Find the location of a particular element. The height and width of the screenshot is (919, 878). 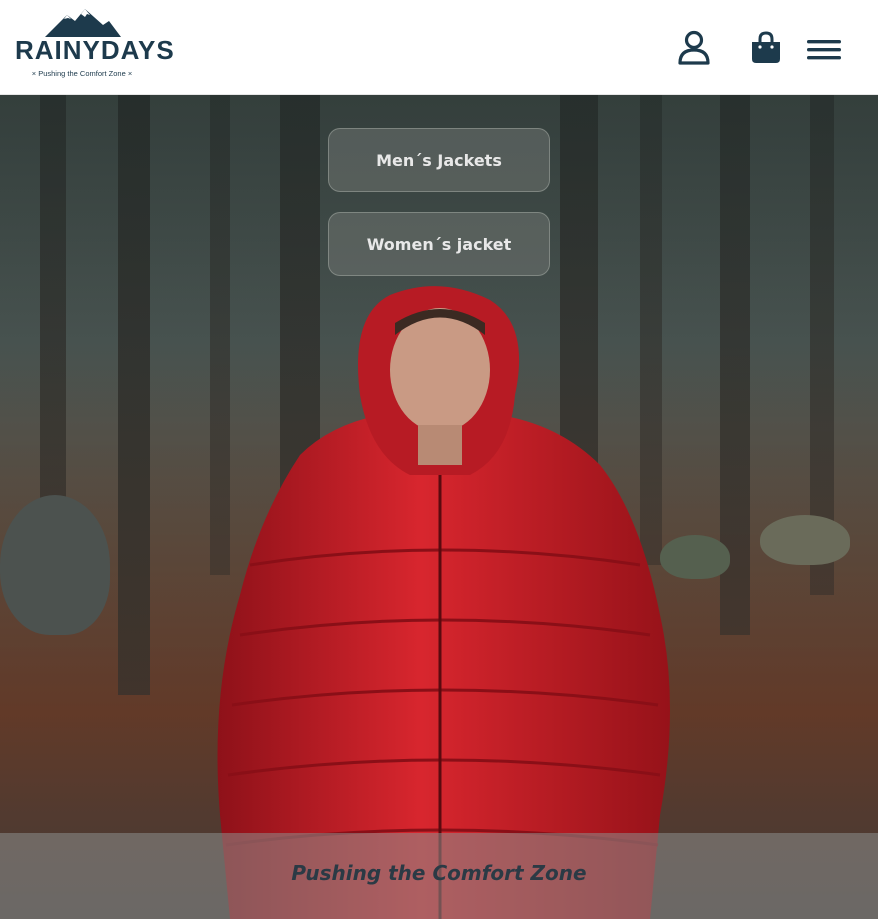

site-header: RAINYDAYS × Pushing the Comfort Zone × is located at coordinates (439, 47).